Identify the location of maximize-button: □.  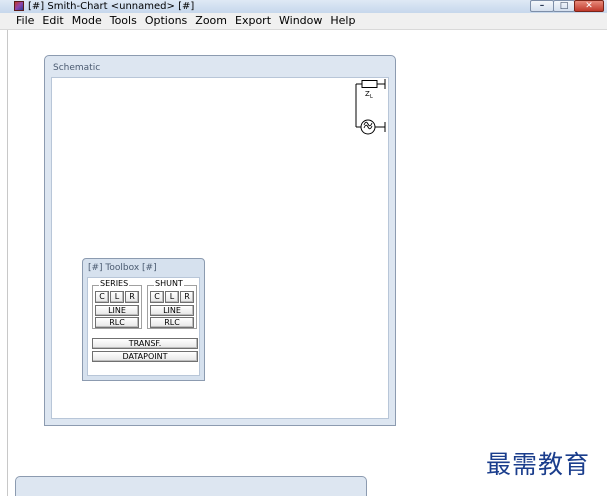
(564, 6).